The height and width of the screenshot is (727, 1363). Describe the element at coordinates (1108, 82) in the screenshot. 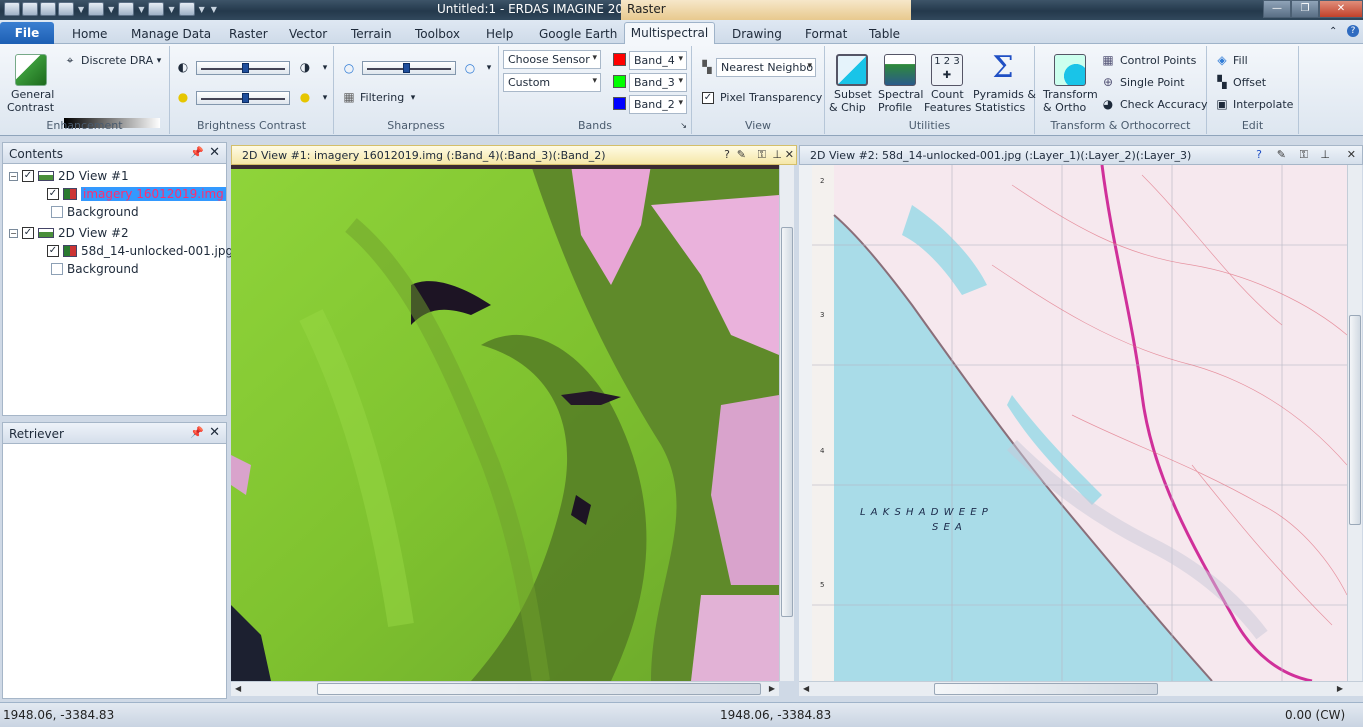

I see `single-point-icon: ⊕` at that location.